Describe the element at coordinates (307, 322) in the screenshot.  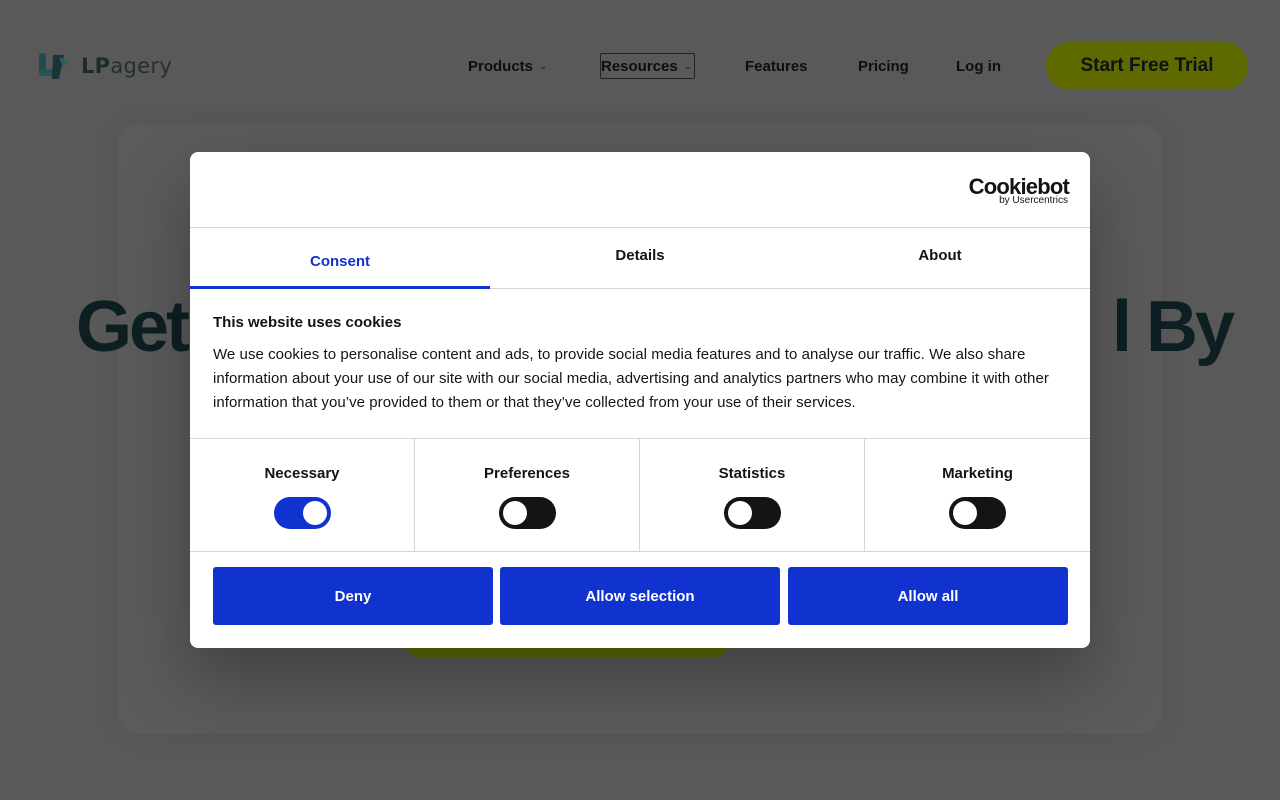
I see `consent-title: This website uses cookies` at that location.